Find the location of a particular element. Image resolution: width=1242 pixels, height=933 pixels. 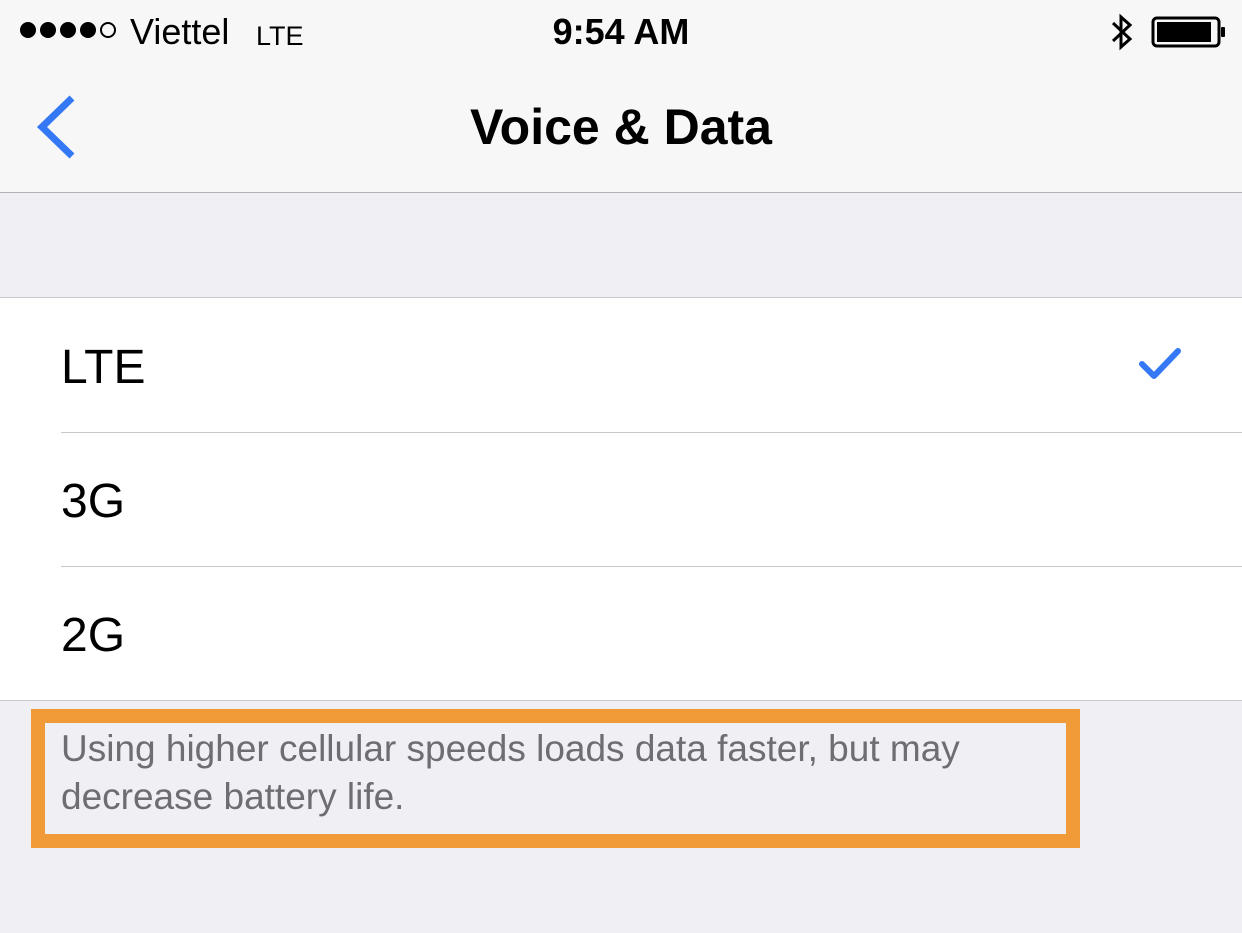

option-2g: 2G is located at coordinates (621, 633).